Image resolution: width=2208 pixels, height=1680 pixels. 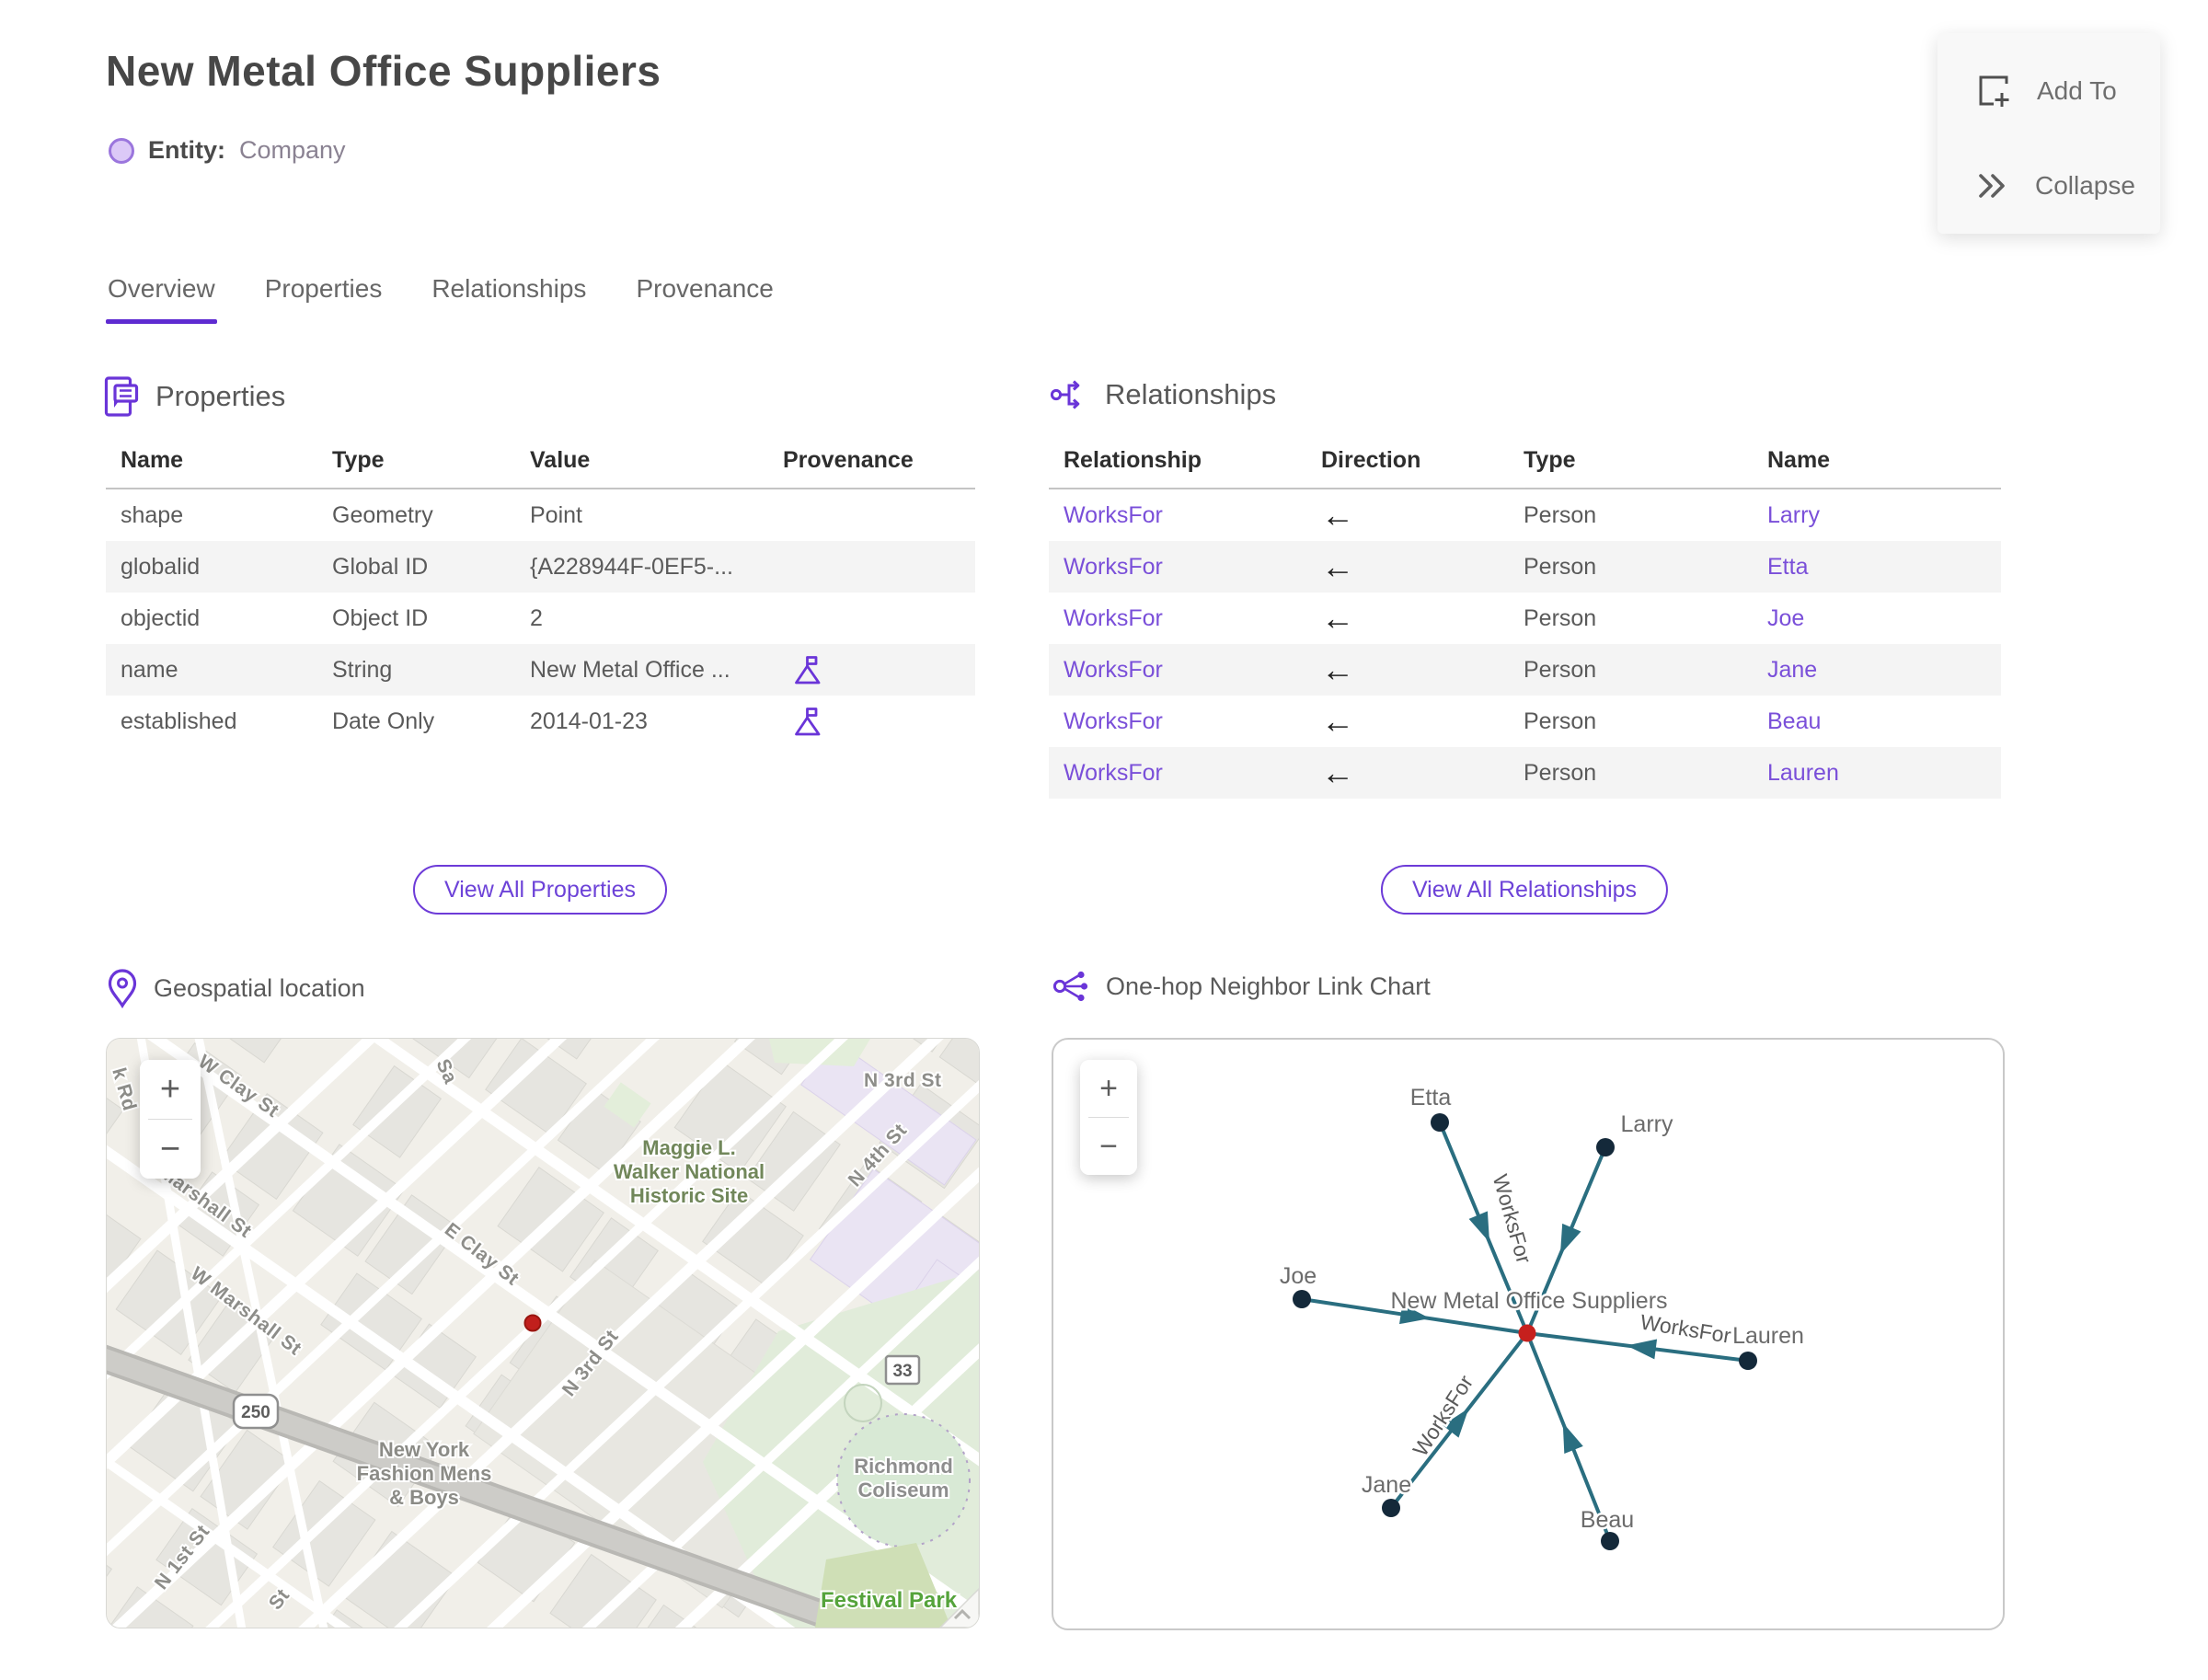 I want to click on property-provenance, so click(x=871, y=669).